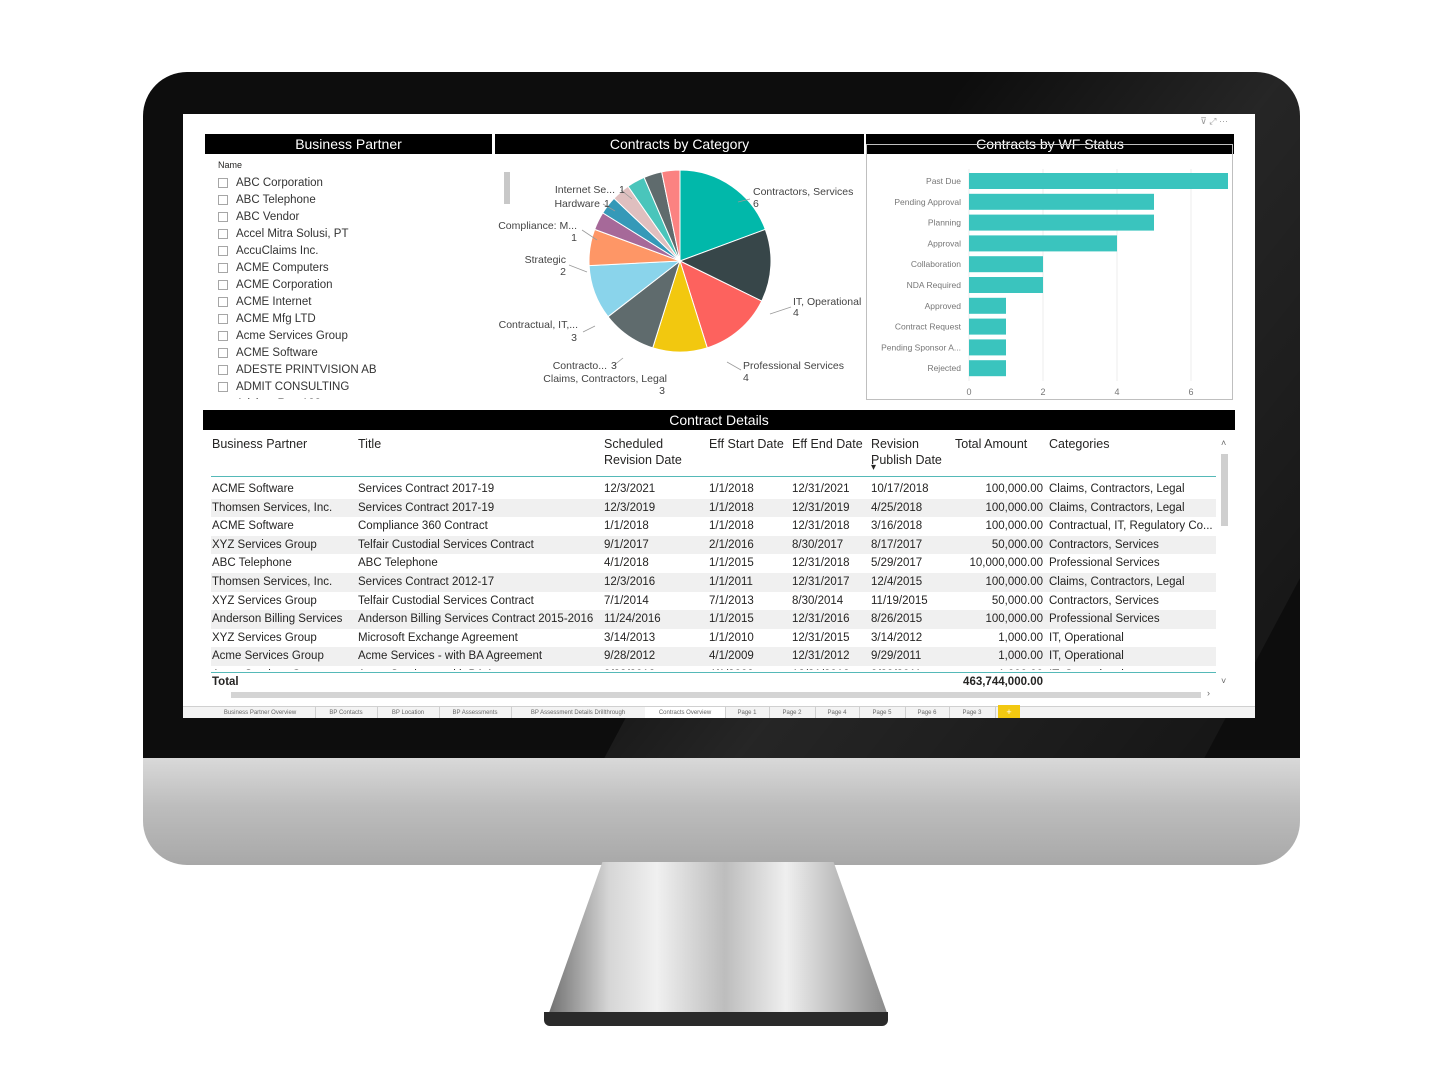  Describe the element at coordinates (630, 656) in the screenshot. I see `table-cell: 9/28/2012` at that location.